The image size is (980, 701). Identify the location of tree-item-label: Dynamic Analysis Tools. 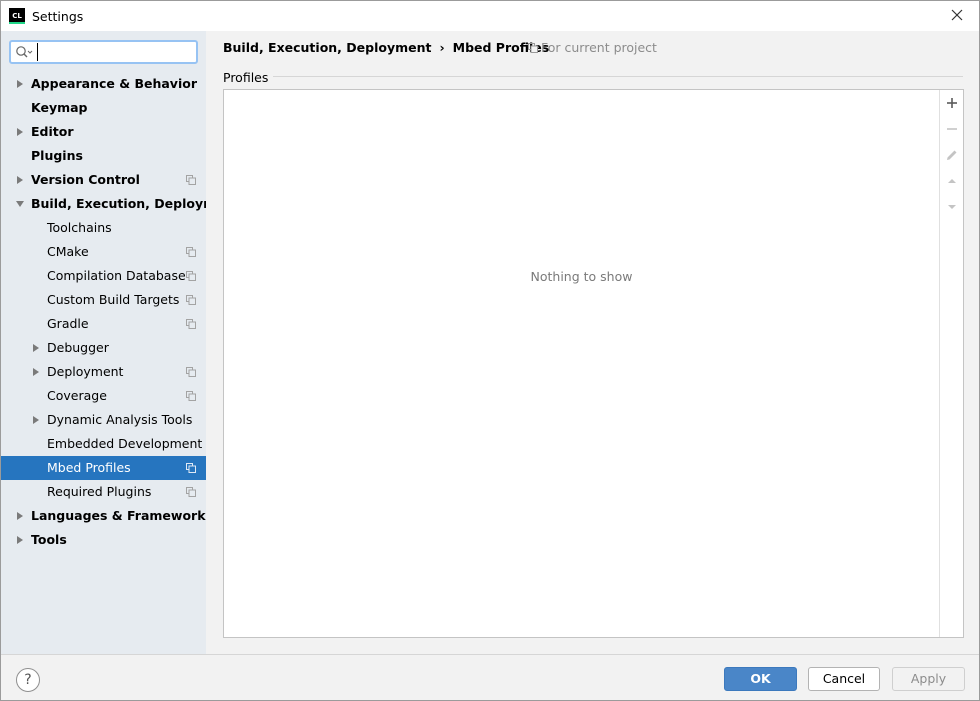
(120, 419).